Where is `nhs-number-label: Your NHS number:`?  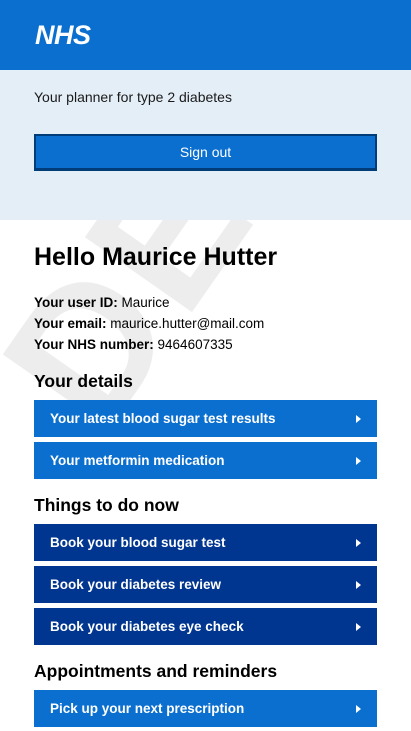 nhs-number-label: Your NHS number: is located at coordinates (94, 344).